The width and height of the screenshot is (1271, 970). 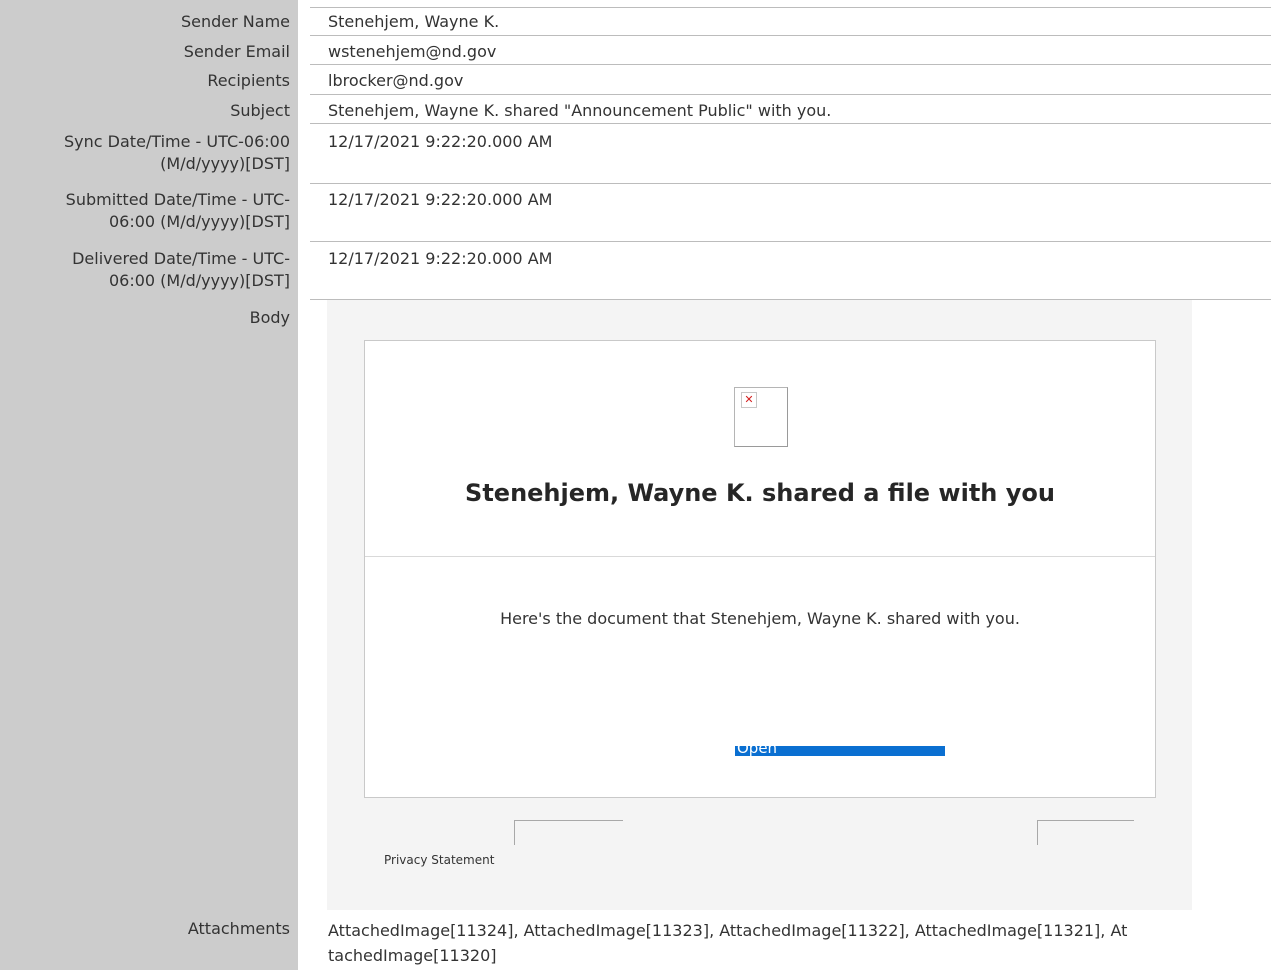 I want to click on delivered-datetime-cell: 12/17/2021 9:22:20.000 AM, so click(x=790, y=271).